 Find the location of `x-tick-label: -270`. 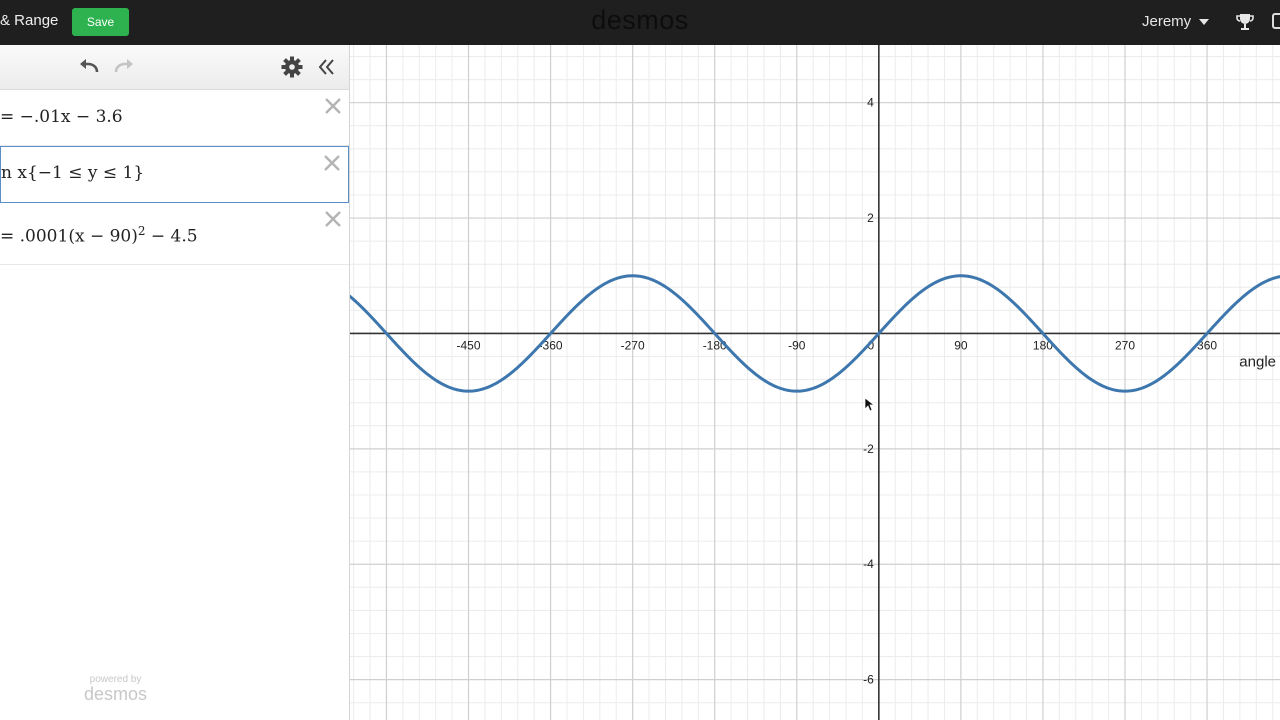

x-tick-label: -270 is located at coordinates (633, 345).